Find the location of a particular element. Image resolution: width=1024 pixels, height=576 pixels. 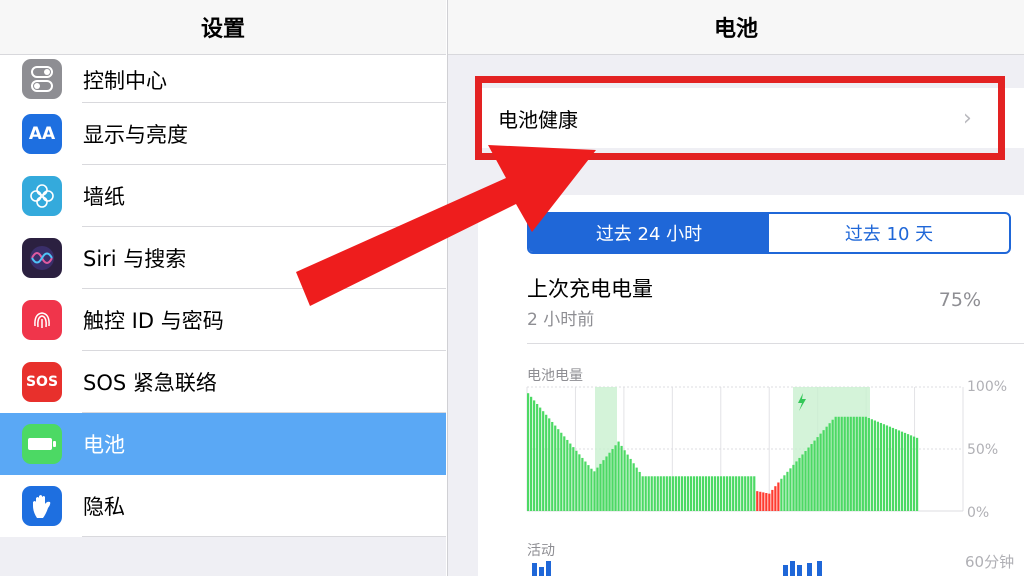

y-tick-50: 50% is located at coordinates (983, 450).